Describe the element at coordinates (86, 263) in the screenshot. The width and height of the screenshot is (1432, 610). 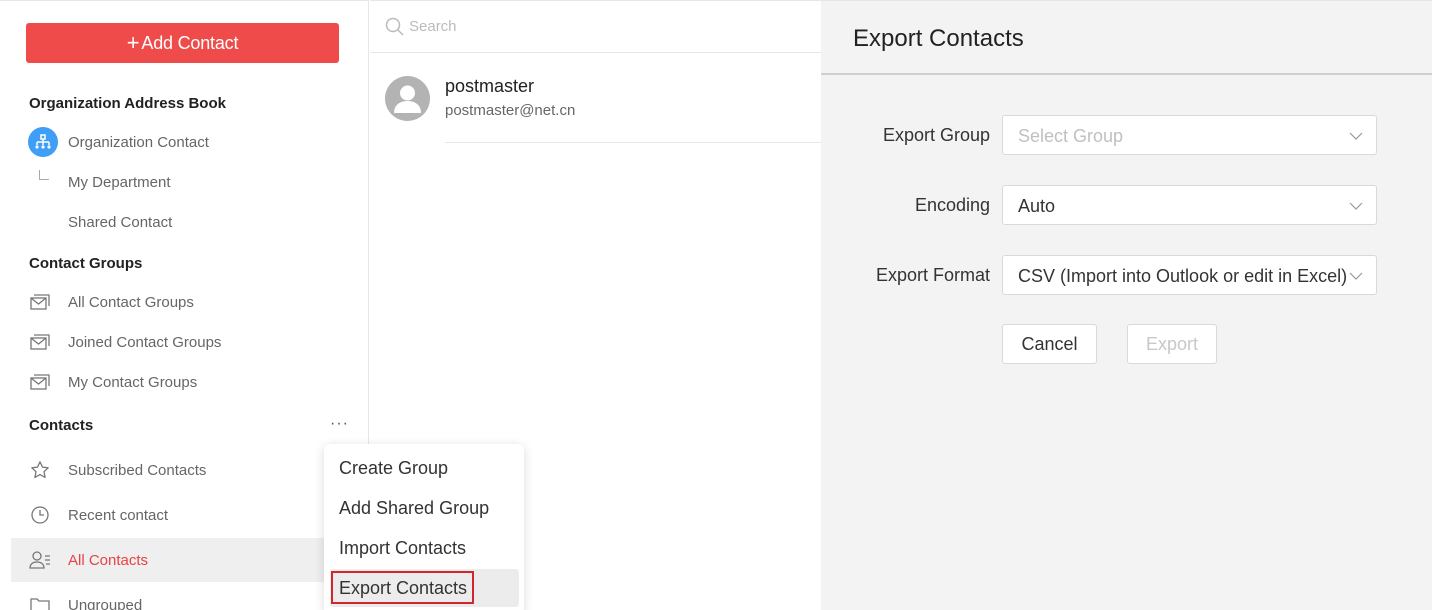
I see `section-title-contact-groups: Contact Groups` at that location.